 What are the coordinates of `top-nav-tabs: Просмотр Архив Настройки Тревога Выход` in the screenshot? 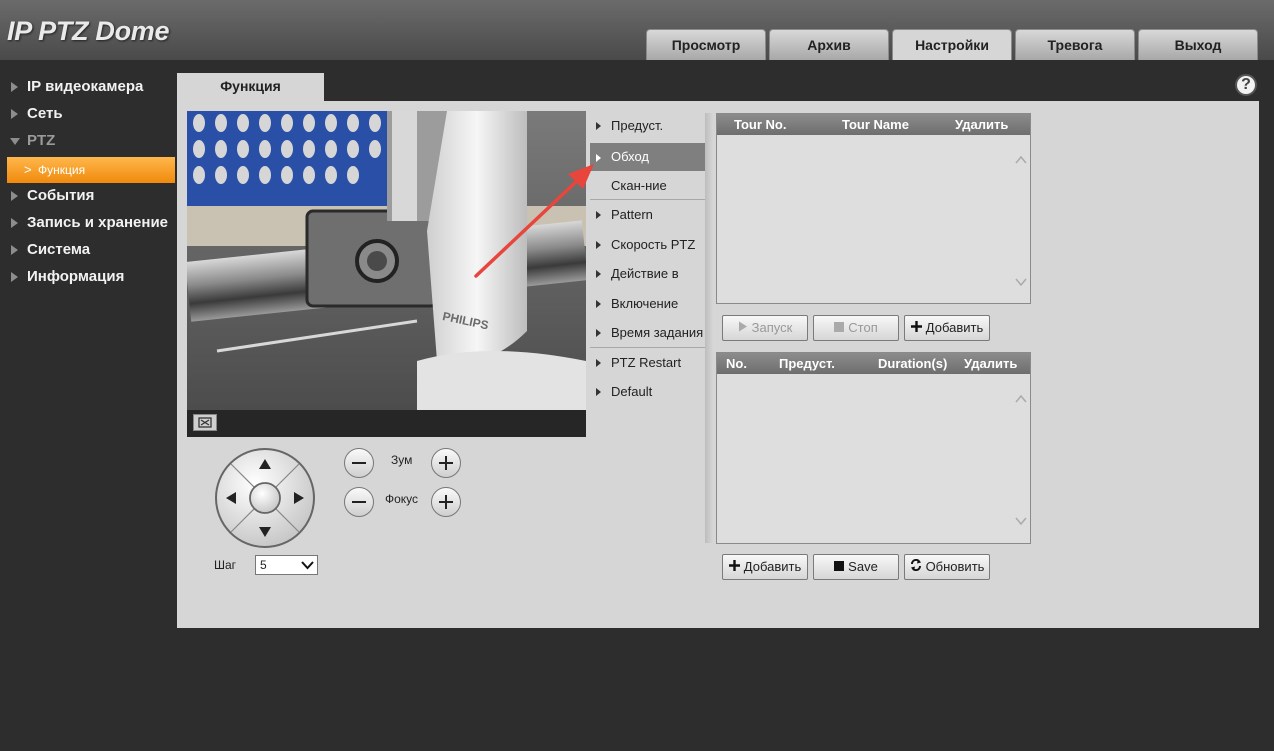 It's located at (953, 44).